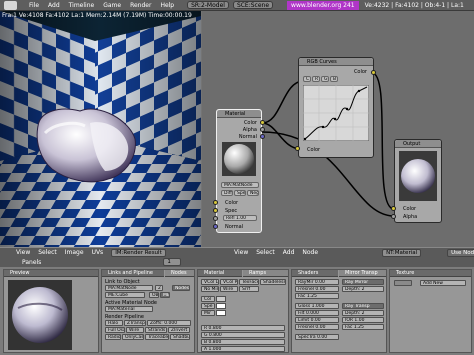 The image size is (474, 355). I want to click on ior-slider: IOR 1.00, so click(363, 320).